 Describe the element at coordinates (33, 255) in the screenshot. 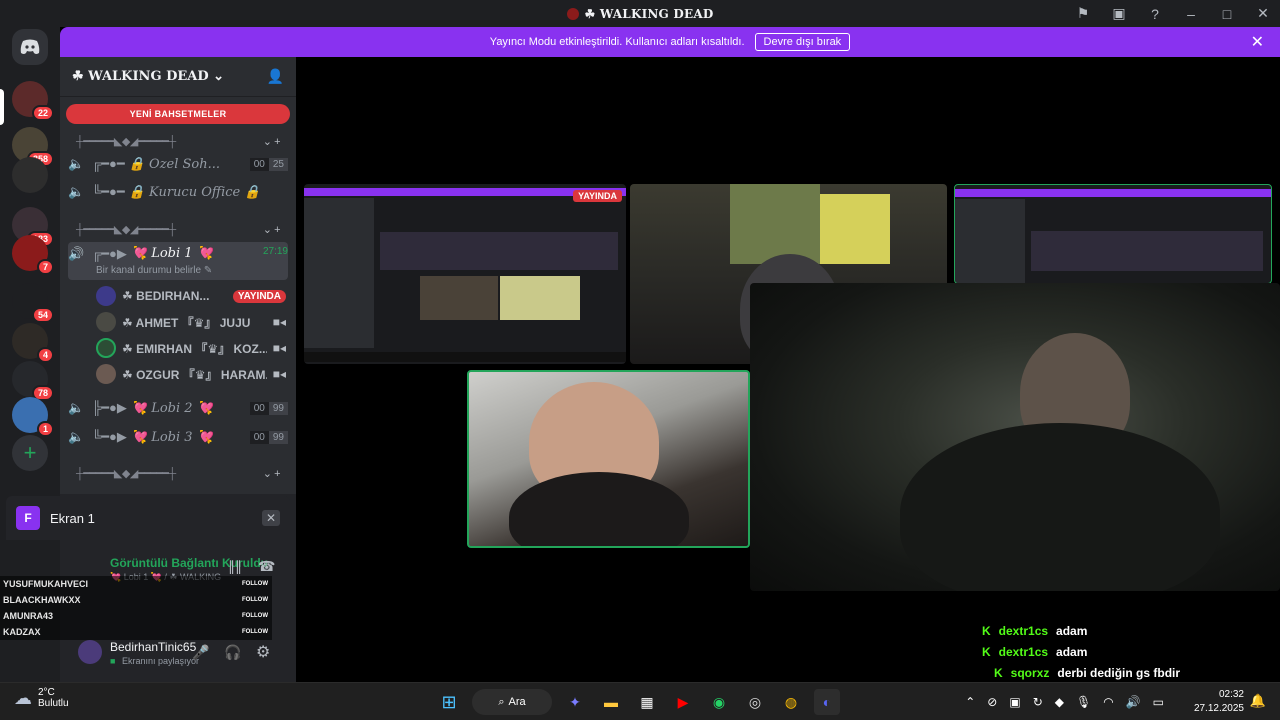

I see `server-icon-5: 7` at that location.